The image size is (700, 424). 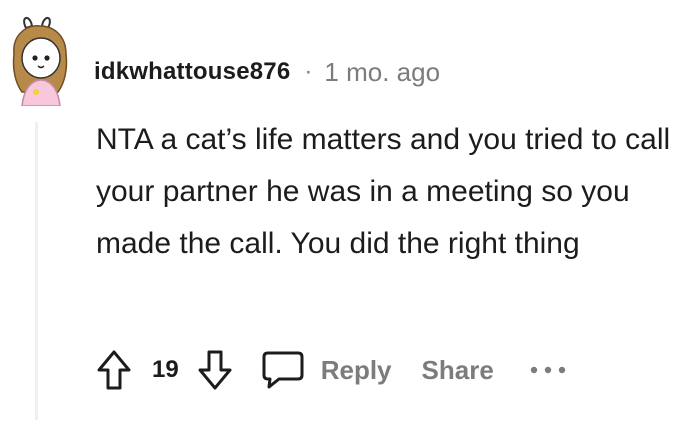 I want to click on reply-icon-button, so click(x=283, y=370).